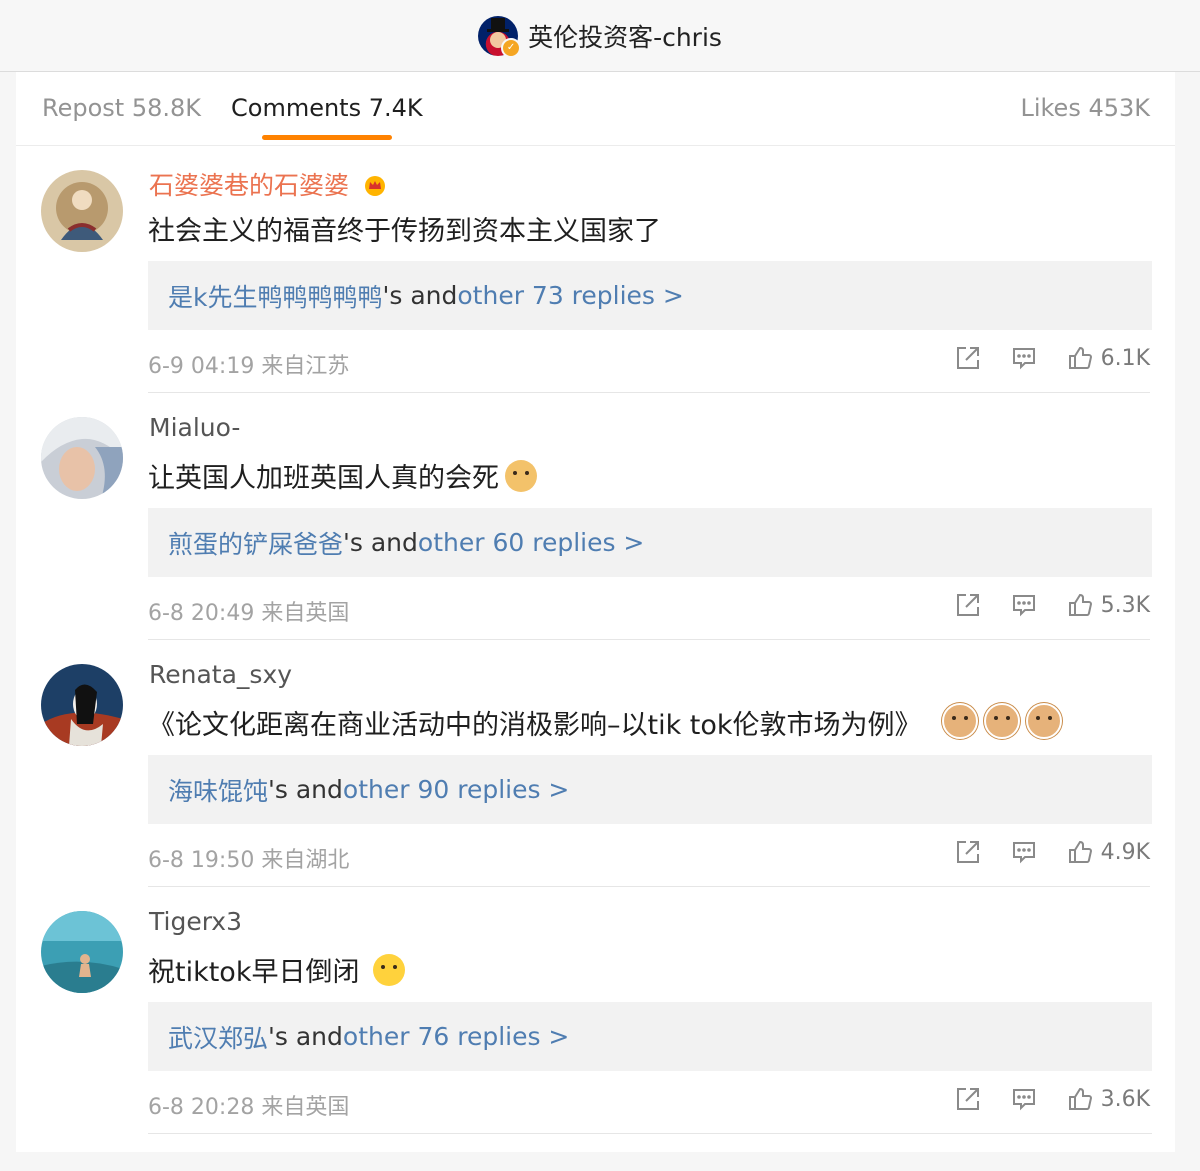 The image size is (1200, 1171). I want to click on account-avatar: ✓, so click(500, 36).